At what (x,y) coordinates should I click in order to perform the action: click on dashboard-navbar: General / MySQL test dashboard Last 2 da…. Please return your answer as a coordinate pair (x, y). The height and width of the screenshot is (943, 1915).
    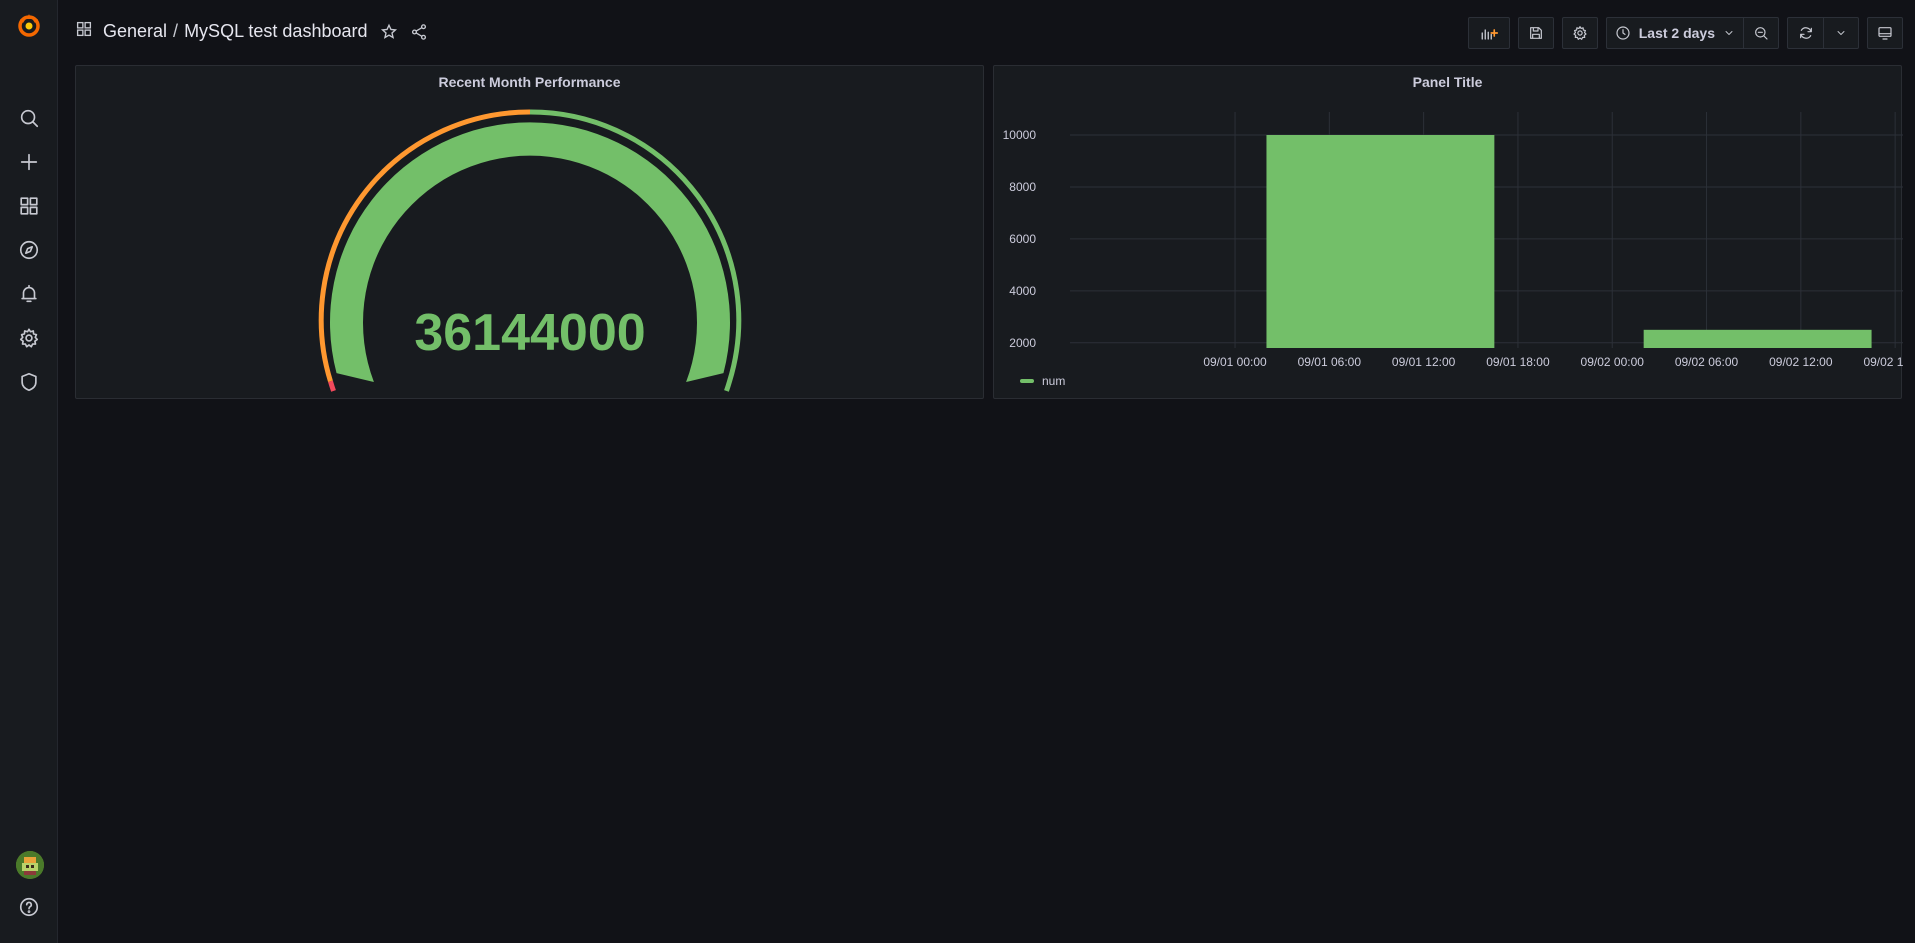
    Looking at the image, I should click on (986, 33).